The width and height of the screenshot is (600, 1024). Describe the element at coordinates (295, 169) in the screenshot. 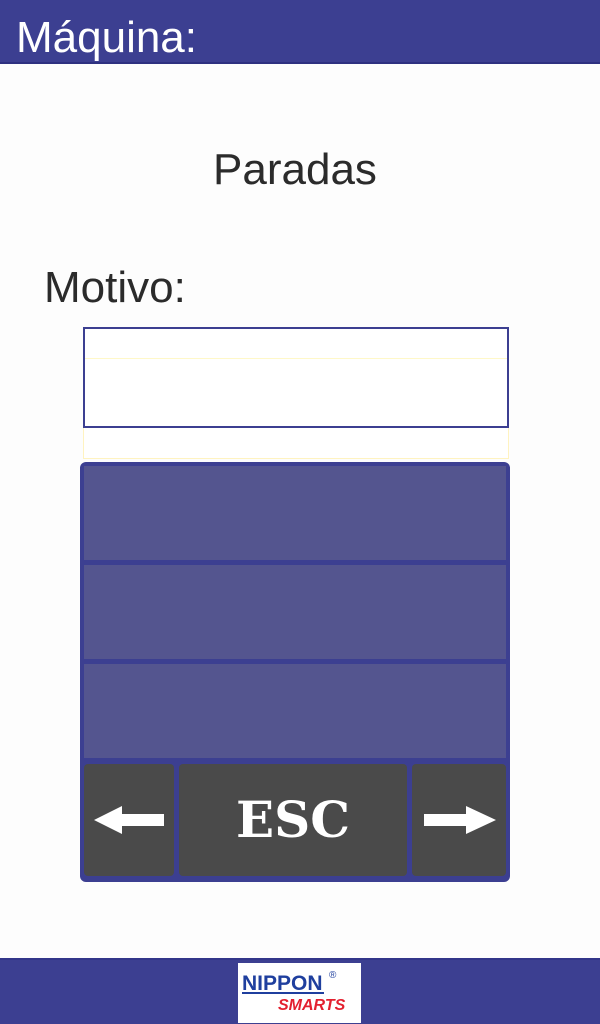

I see `page-title: Paradas` at that location.